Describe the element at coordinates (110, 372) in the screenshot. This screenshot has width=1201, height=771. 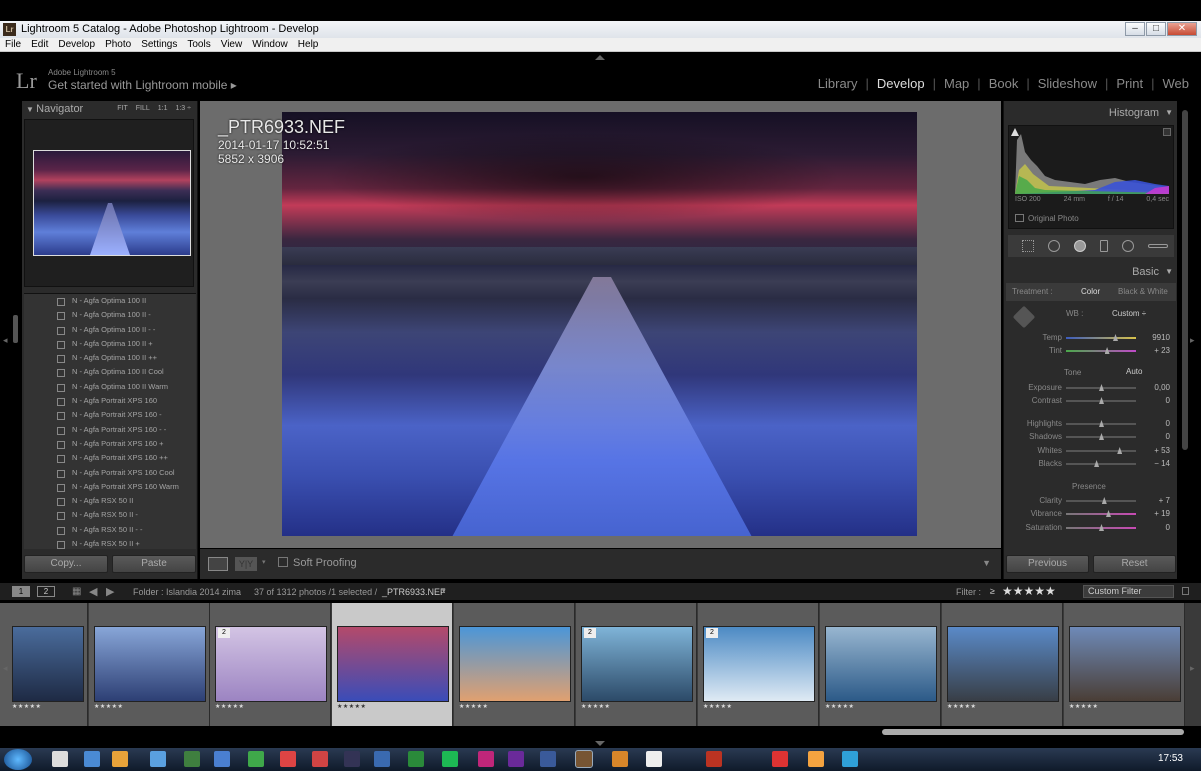
I see `preset-item: N - Agfa Optima 100 II Cool` at that location.